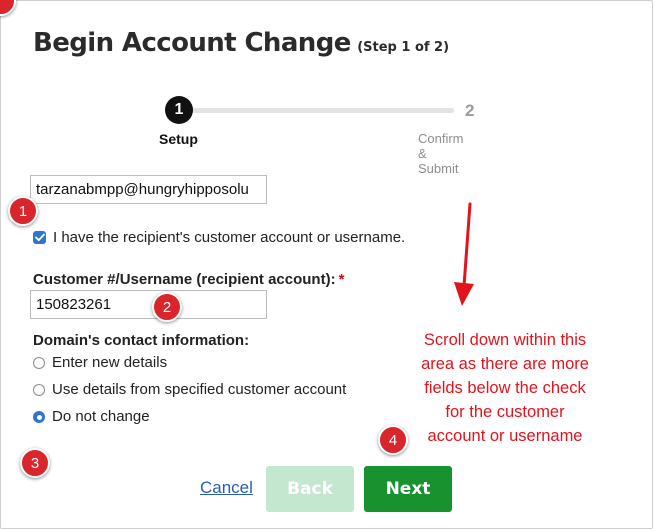 This screenshot has height=531, width=655. I want to click on step-1-label: Setup, so click(178, 139).